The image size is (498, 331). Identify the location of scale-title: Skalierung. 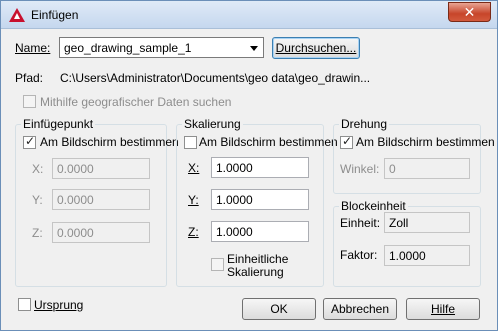
(212, 124).